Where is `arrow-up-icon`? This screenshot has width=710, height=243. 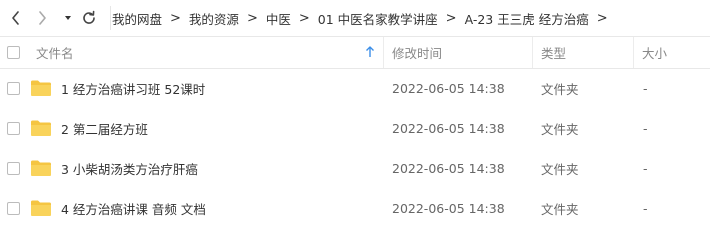
arrow-up-icon is located at coordinates (370, 52).